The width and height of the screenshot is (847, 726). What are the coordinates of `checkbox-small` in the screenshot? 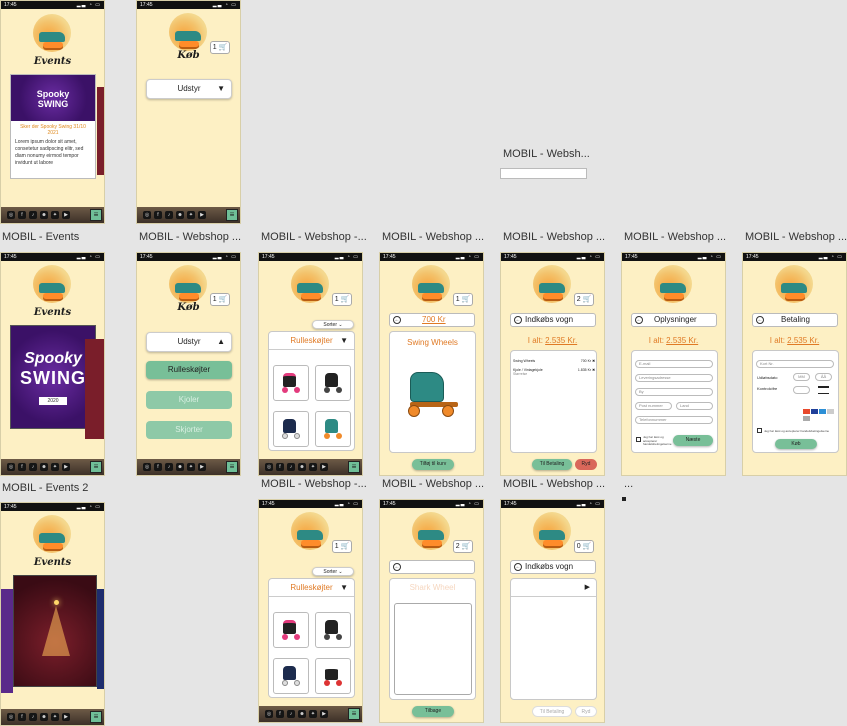 It's located at (624, 499).